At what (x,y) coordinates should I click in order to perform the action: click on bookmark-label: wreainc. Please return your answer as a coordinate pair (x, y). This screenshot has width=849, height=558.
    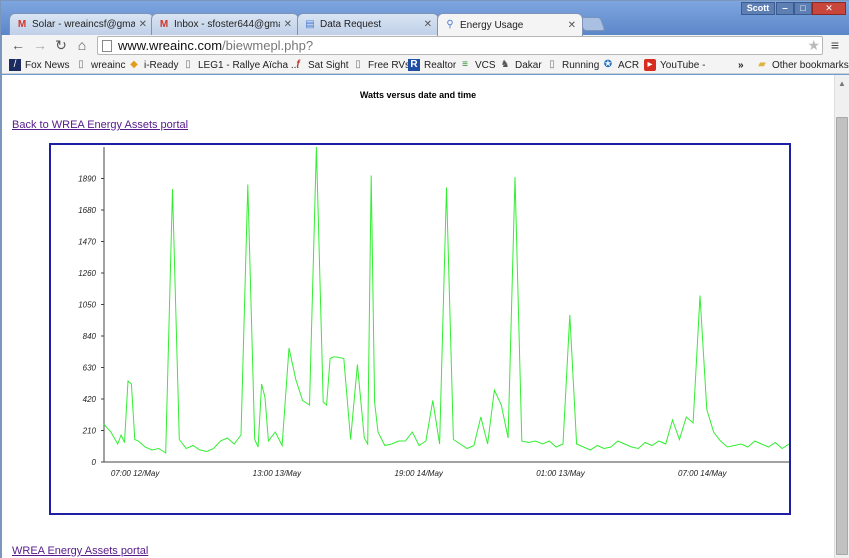
    Looking at the image, I should click on (108, 65).